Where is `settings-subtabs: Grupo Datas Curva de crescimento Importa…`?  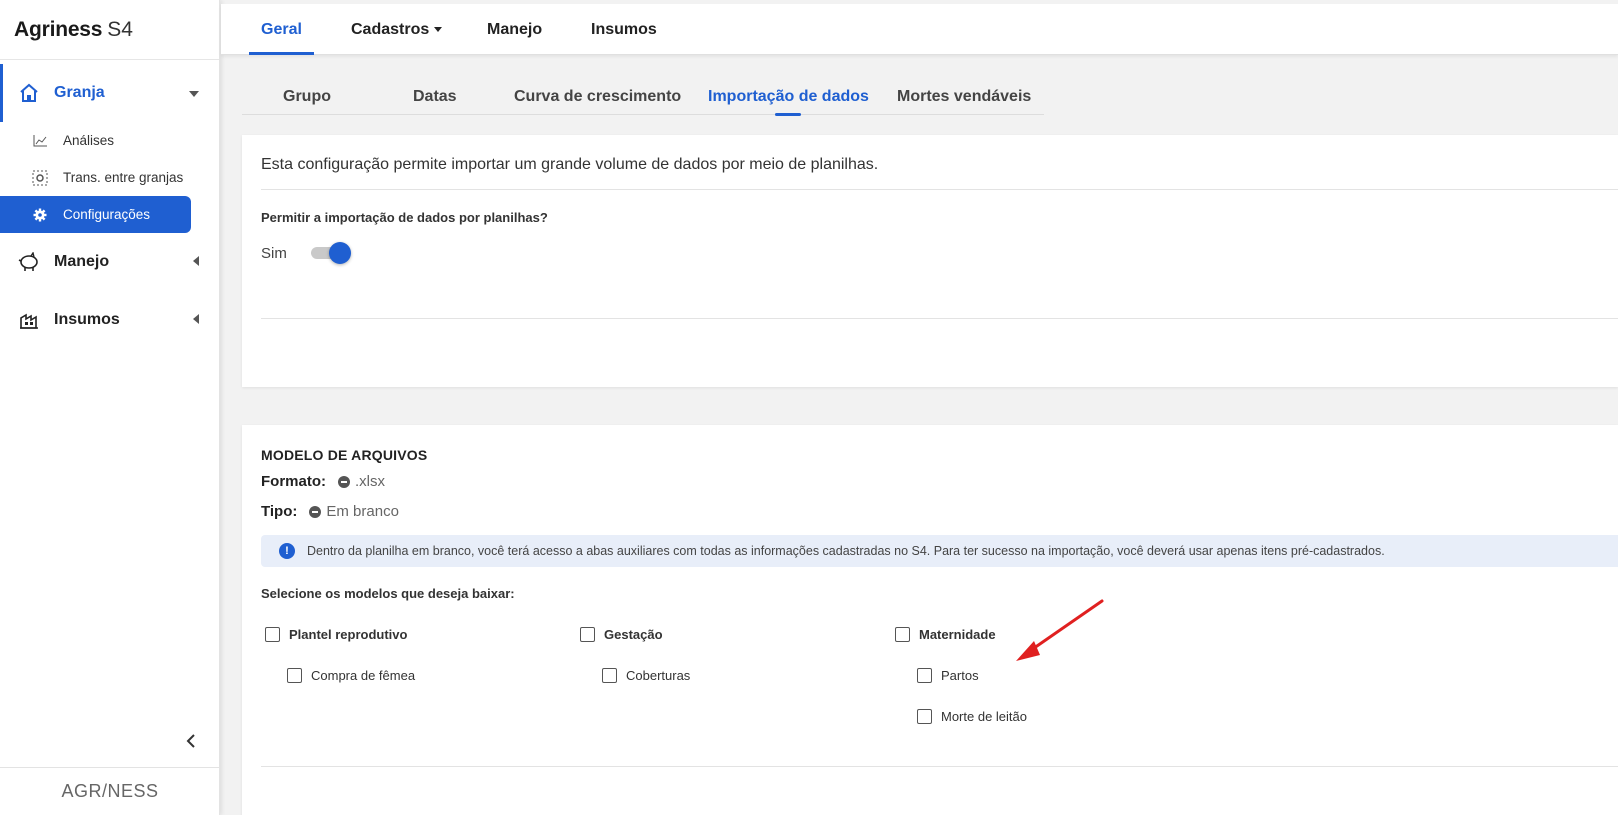
settings-subtabs: Grupo Datas Curva de crescimento Importa… is located at coordinates (643, 96).